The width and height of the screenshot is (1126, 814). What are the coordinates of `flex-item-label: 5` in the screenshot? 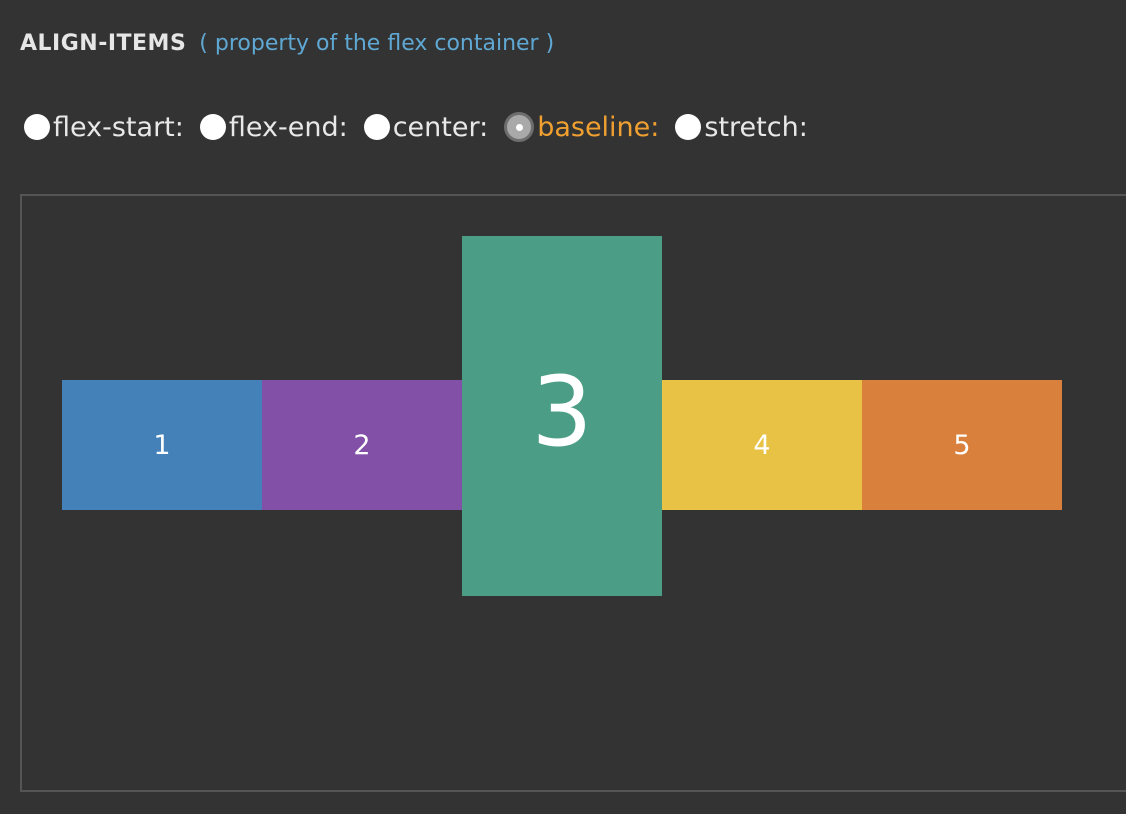 It's located at (962, 445).